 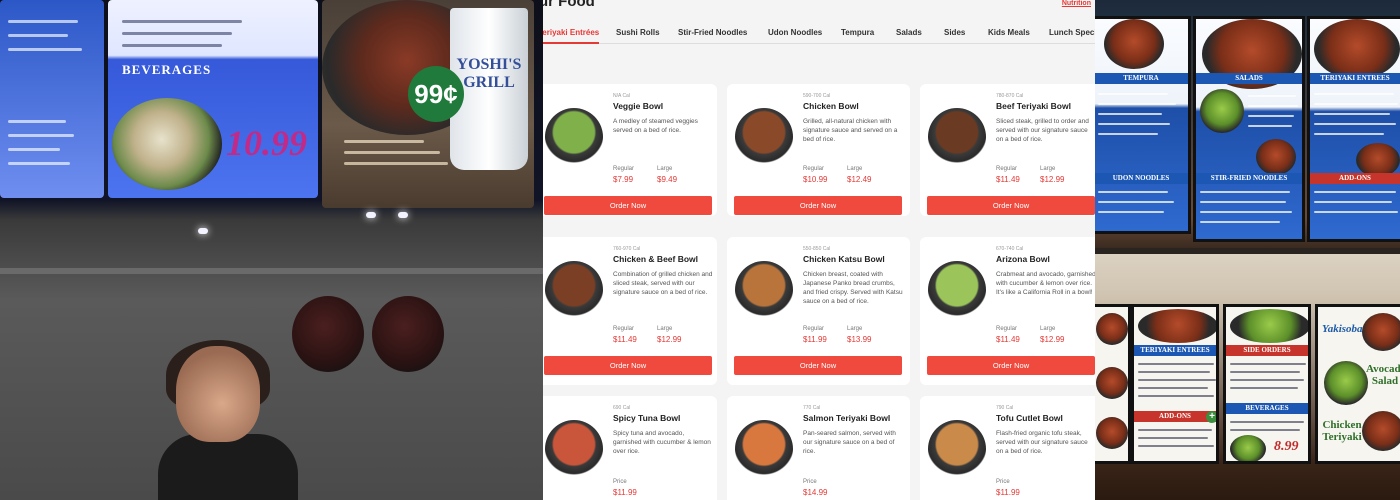 I want to click on dish-name: Salmon Teriyaki Bowl, so click(x=847, y=418).